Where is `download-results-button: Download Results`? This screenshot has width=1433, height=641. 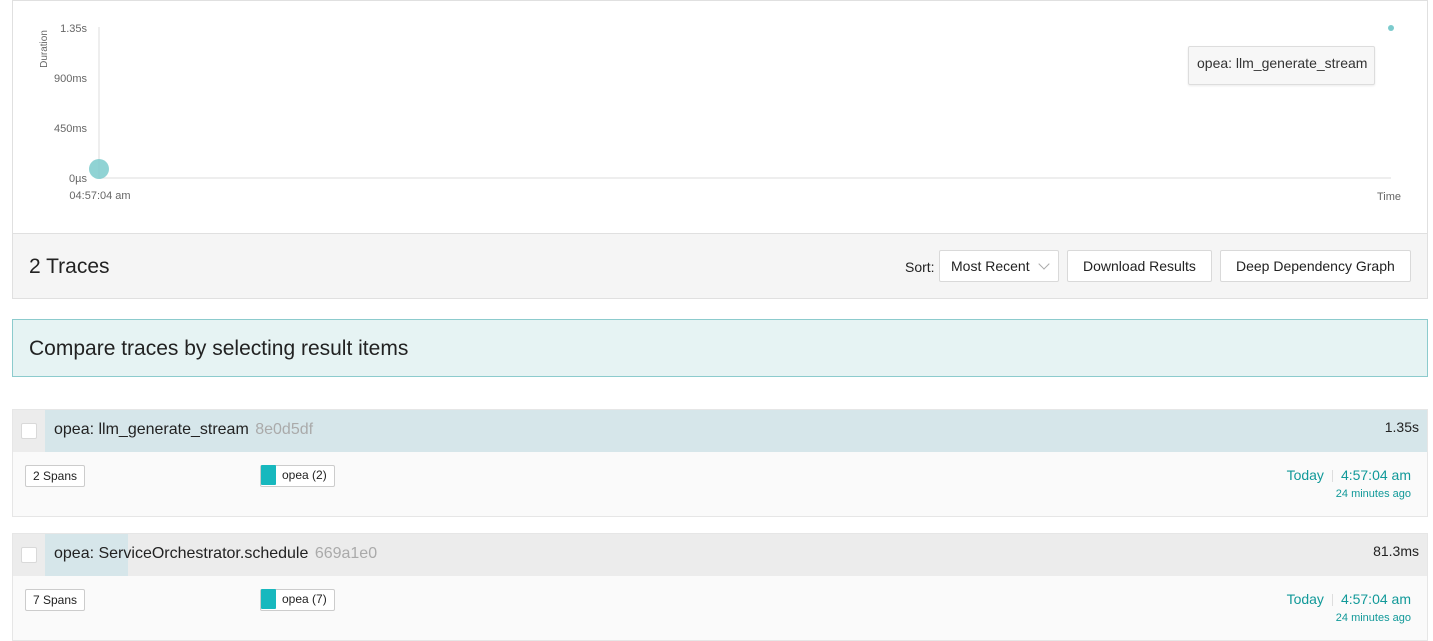 download-results-button: Download Results is located at coordinates (1139, 266).